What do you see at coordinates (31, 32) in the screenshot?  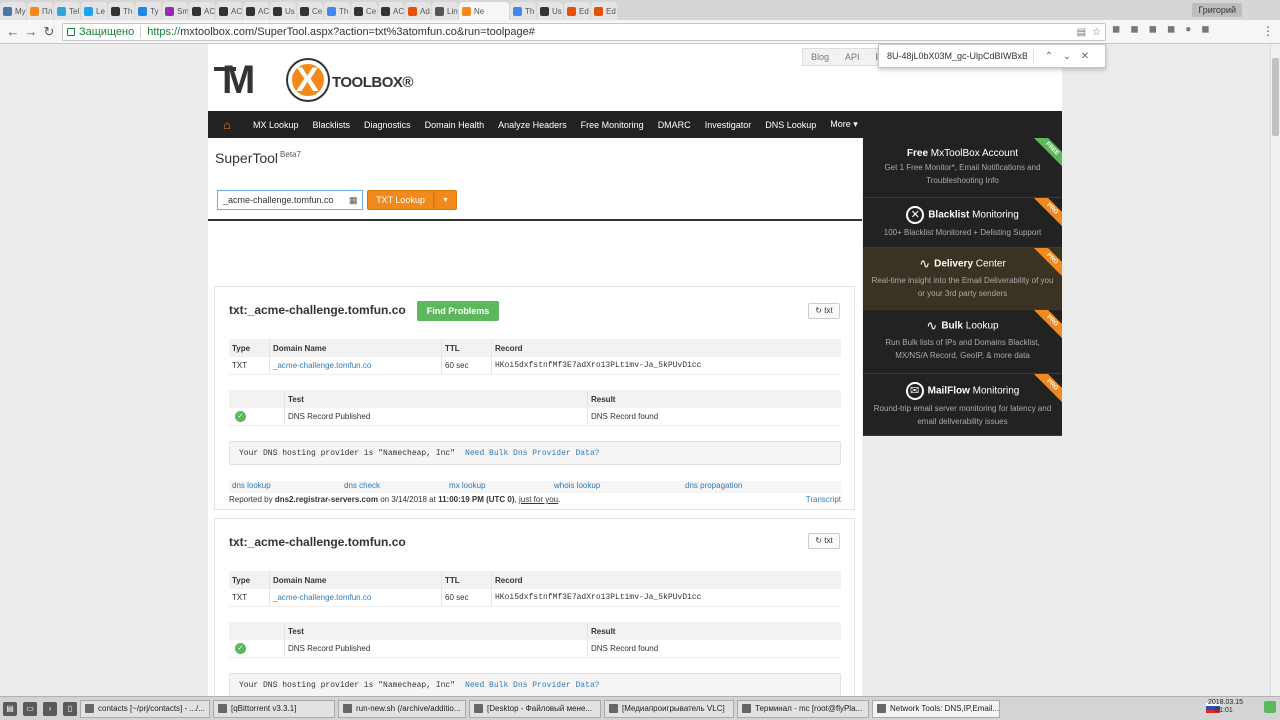 I see `forward-arrow-icon: →` at bounding box center [31, 32].